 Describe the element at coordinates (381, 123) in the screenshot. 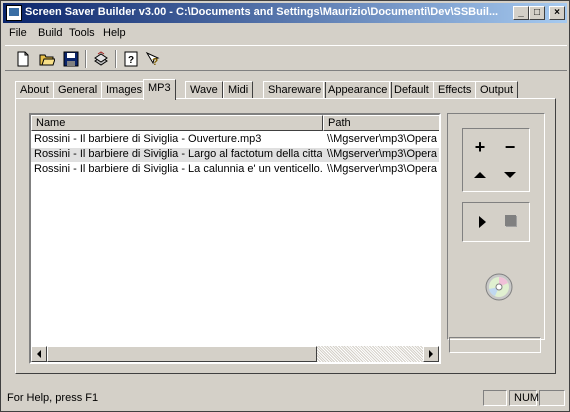

I see `column-path: Path` at that location.